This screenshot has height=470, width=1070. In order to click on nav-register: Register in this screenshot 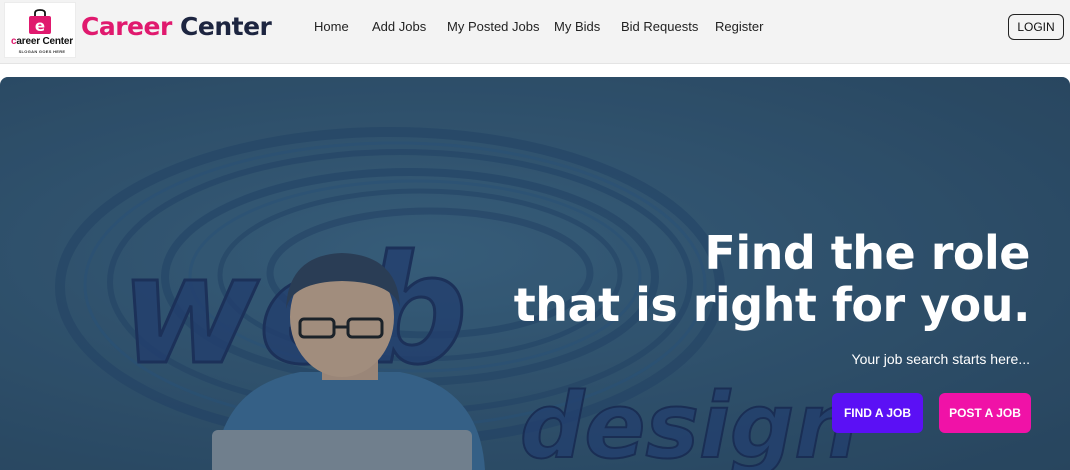, I will do `click(739, 26)`.